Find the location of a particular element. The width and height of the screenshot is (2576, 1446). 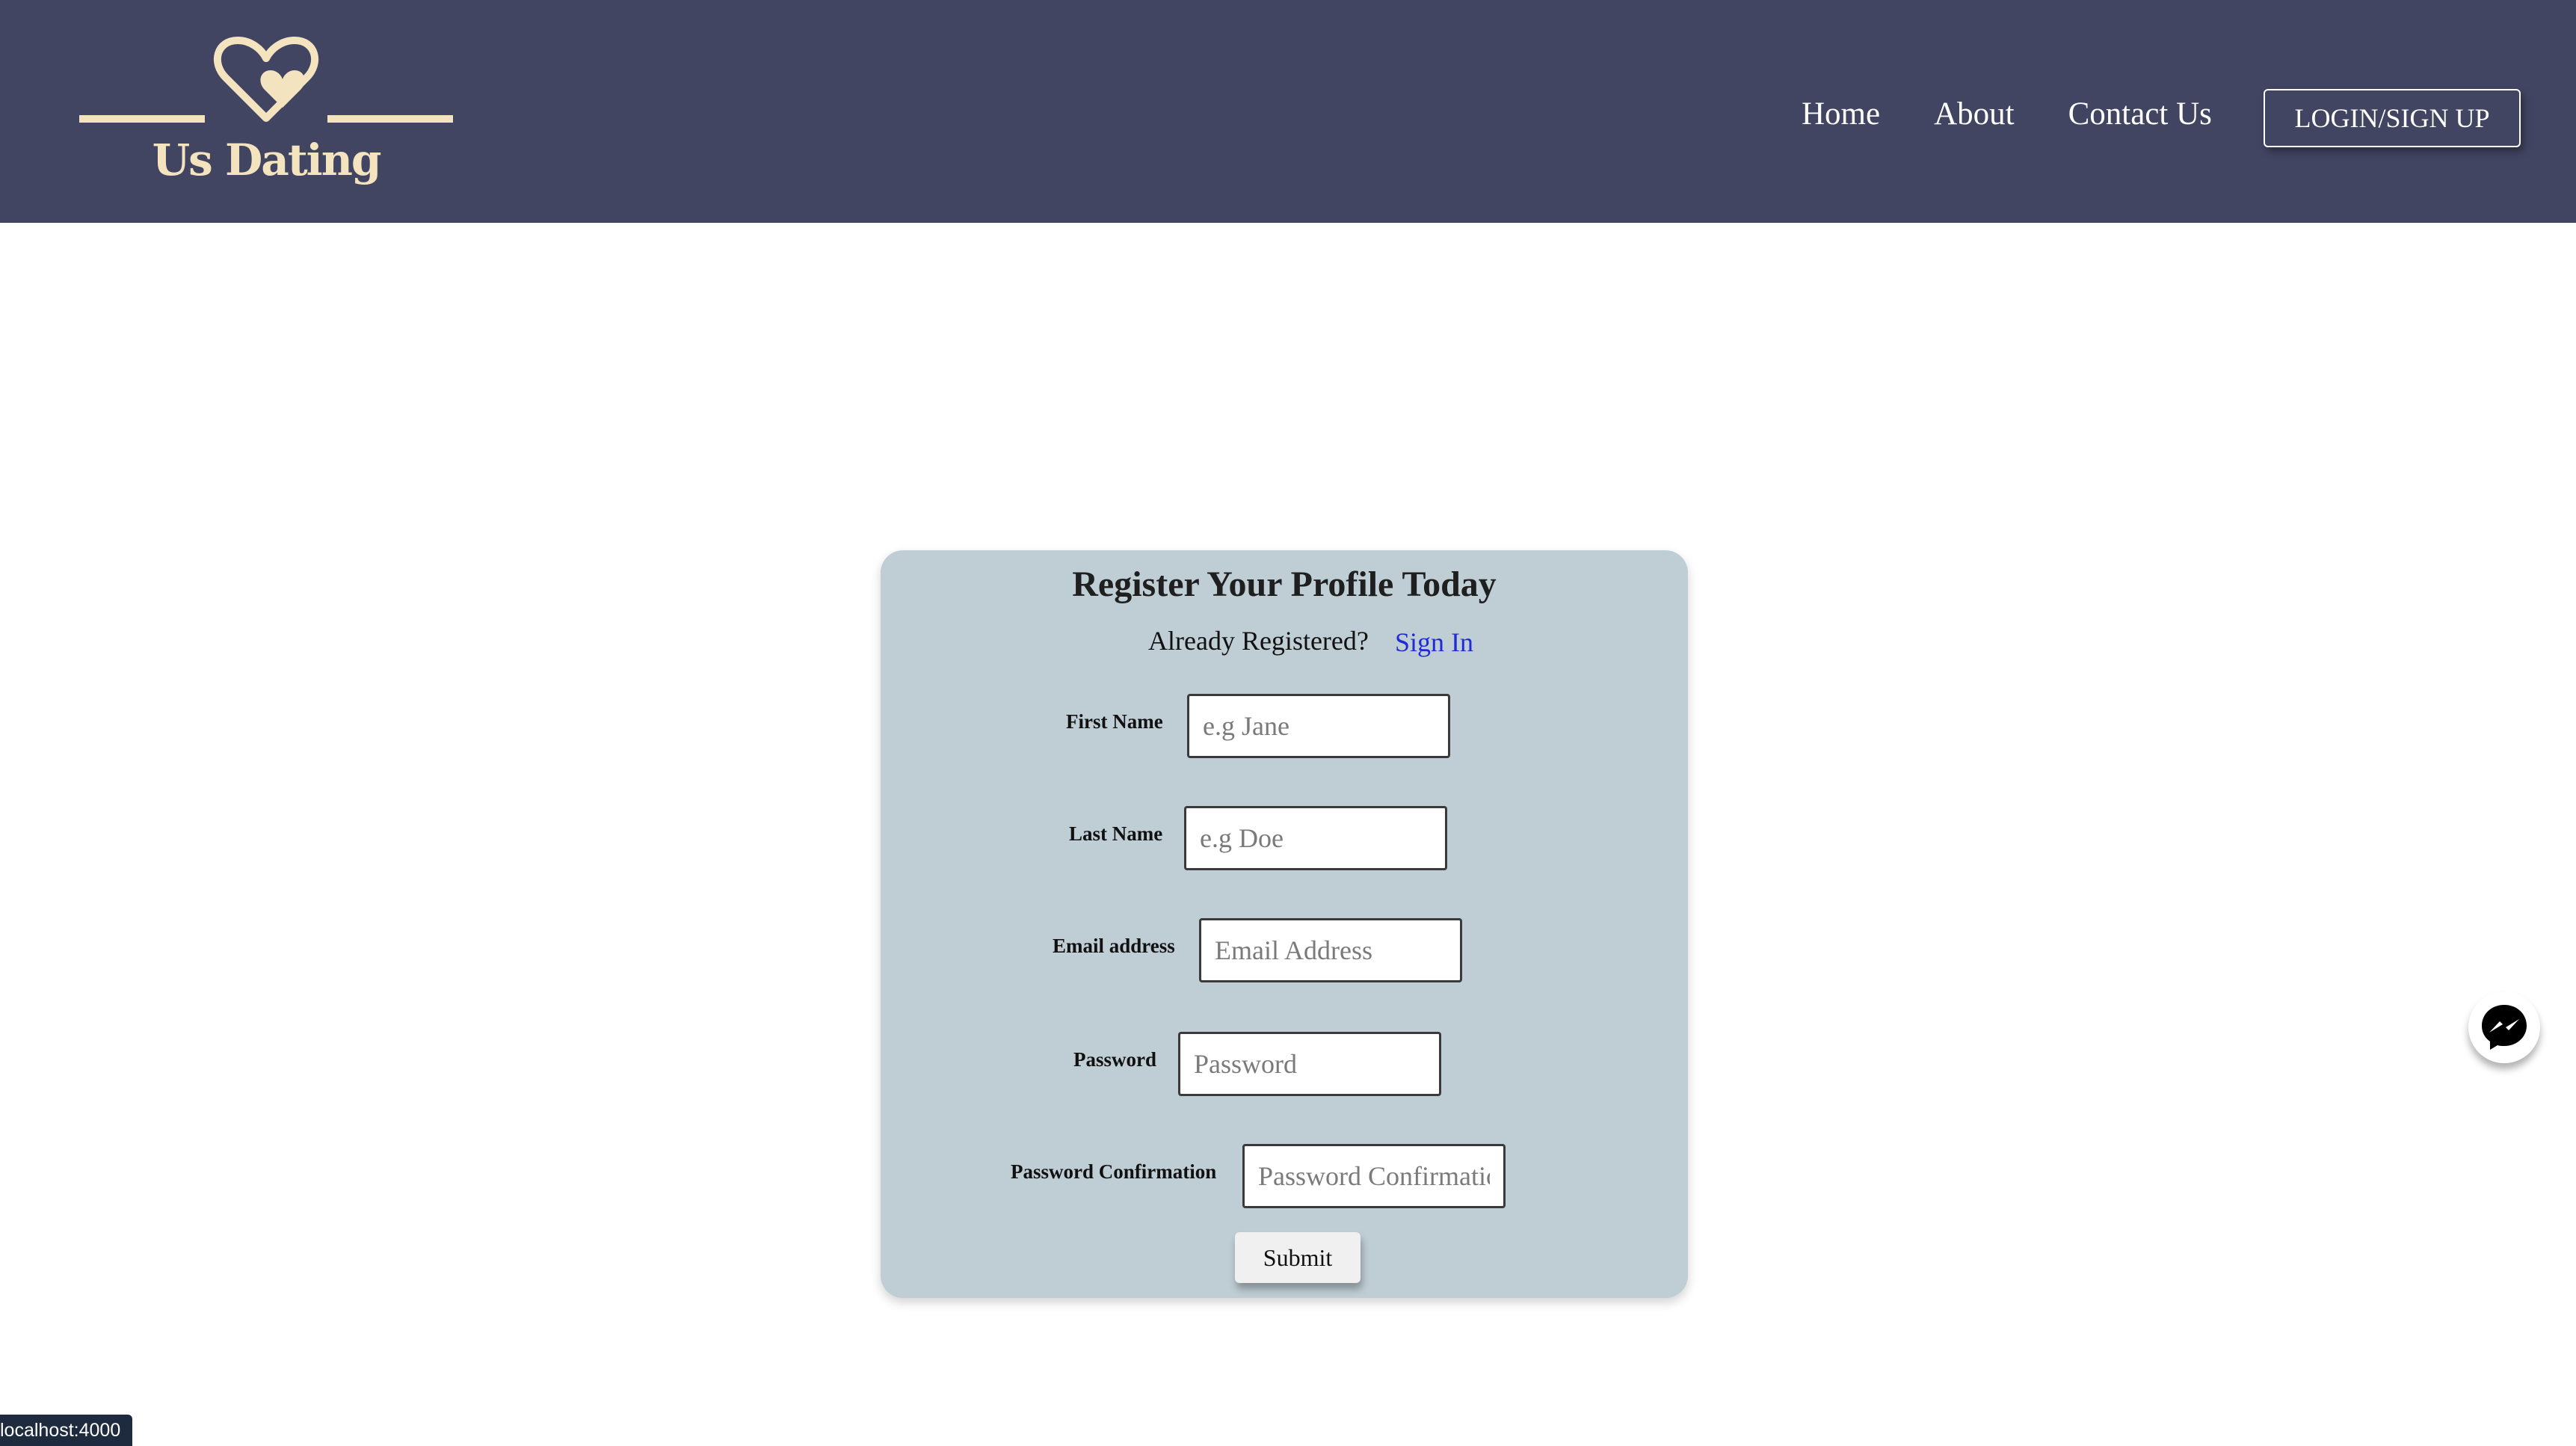

nav-menu: Home About Contact Us is located at coordinates (2007, 114).